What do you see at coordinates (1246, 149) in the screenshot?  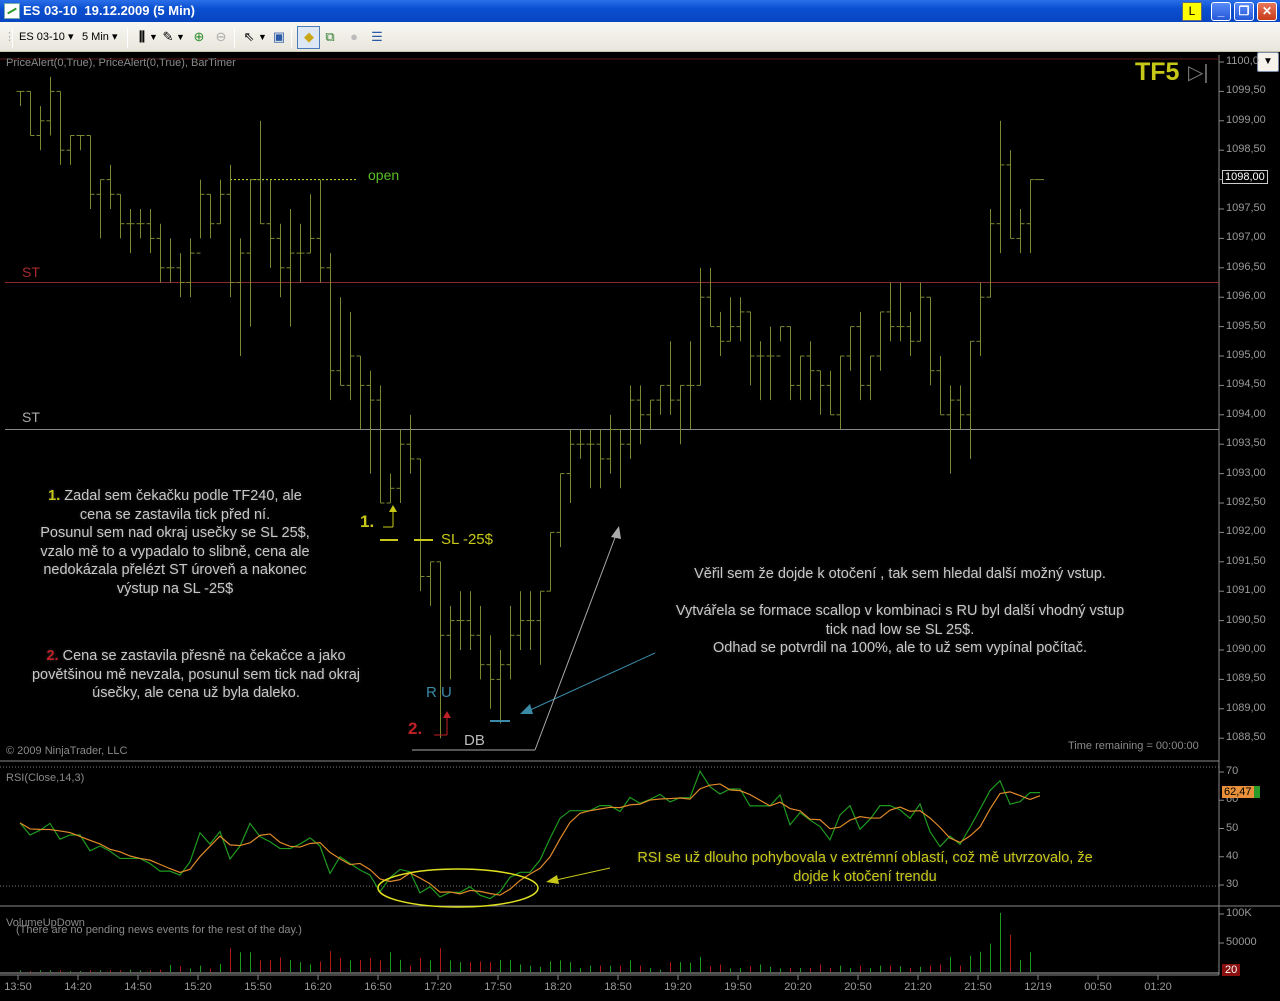 I see `price-axis-label: 1098,50` at bounding box center [1246, 149].